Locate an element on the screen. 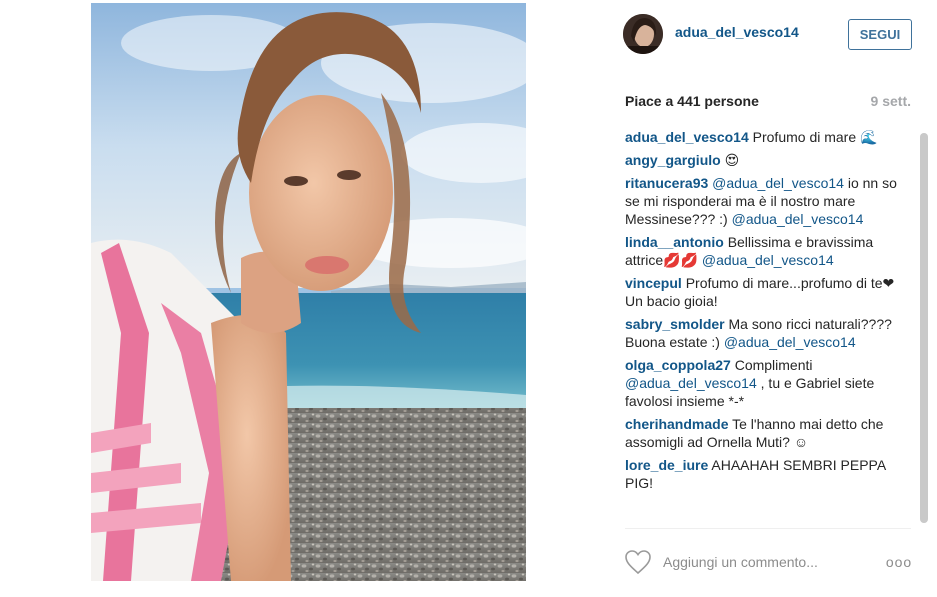 The height and width of the screenshot is (597, 937). comment-author-link: olga_coppola27 is located at coordinates (678, 365).